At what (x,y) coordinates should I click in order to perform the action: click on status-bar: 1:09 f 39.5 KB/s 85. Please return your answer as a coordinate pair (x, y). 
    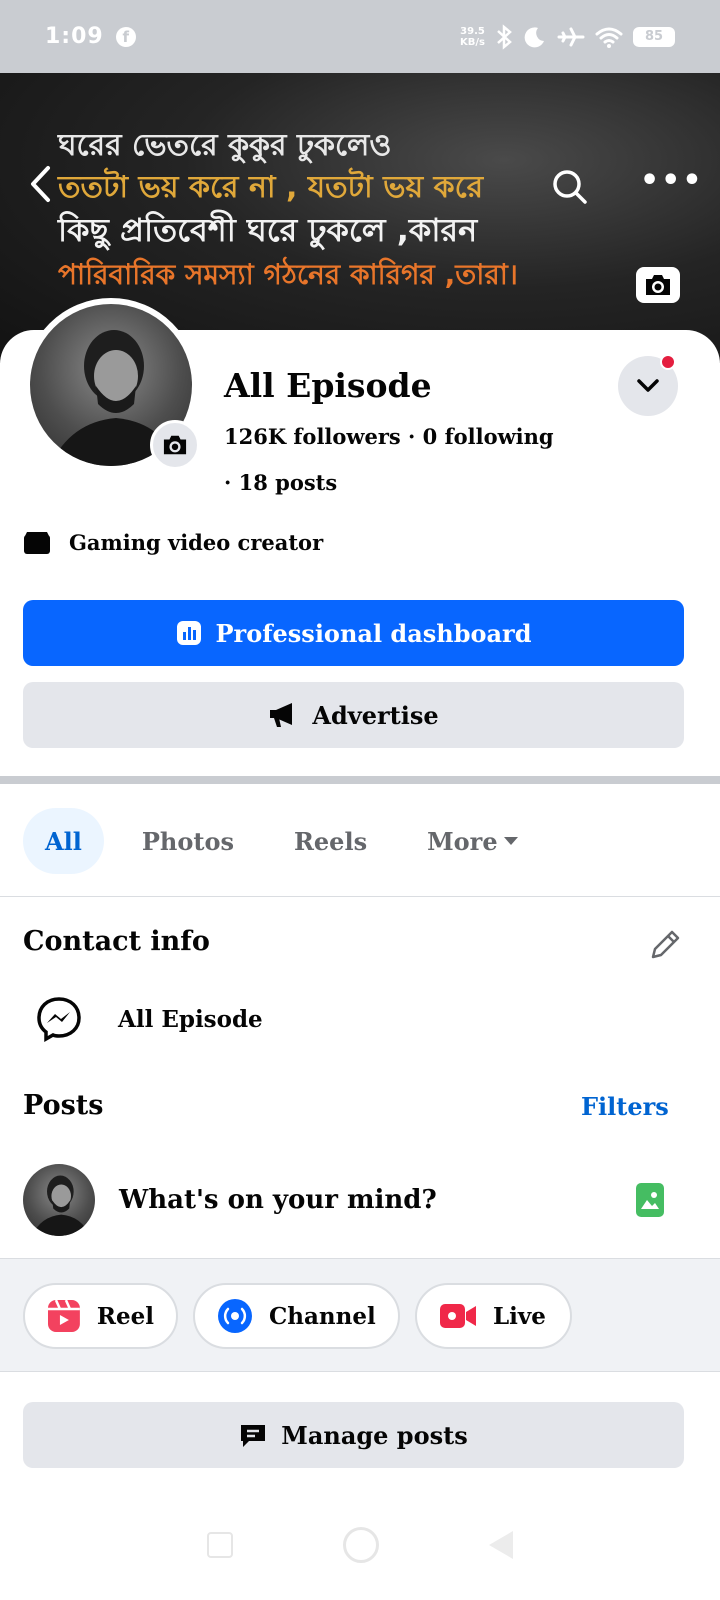
    Looking at the image, I should click on (360, 36).